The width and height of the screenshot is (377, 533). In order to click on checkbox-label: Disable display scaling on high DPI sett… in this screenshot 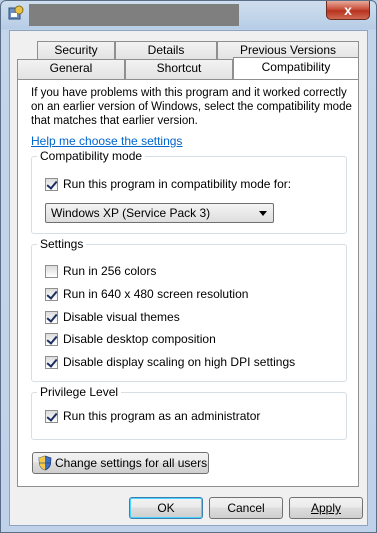, I will do `click(179, 362)`.